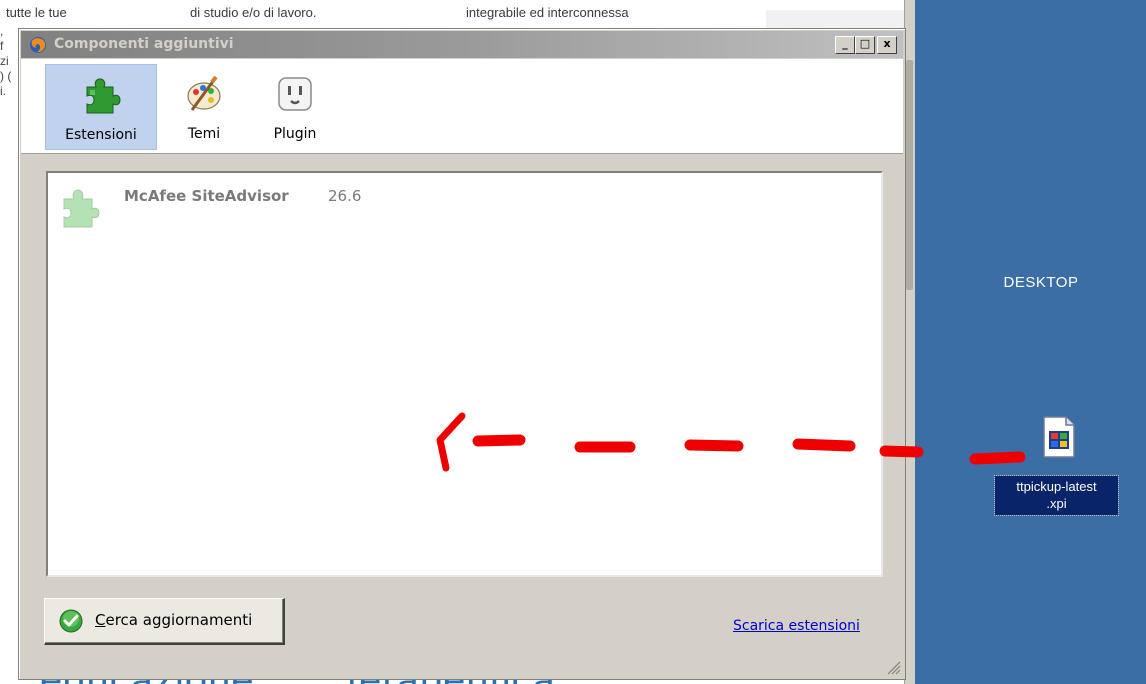 The image size is (1146, 684). Describe the element at coordinates (1056, 486) in the screenshot. I see `file-name-line1: ttpickup-latest` at that location.